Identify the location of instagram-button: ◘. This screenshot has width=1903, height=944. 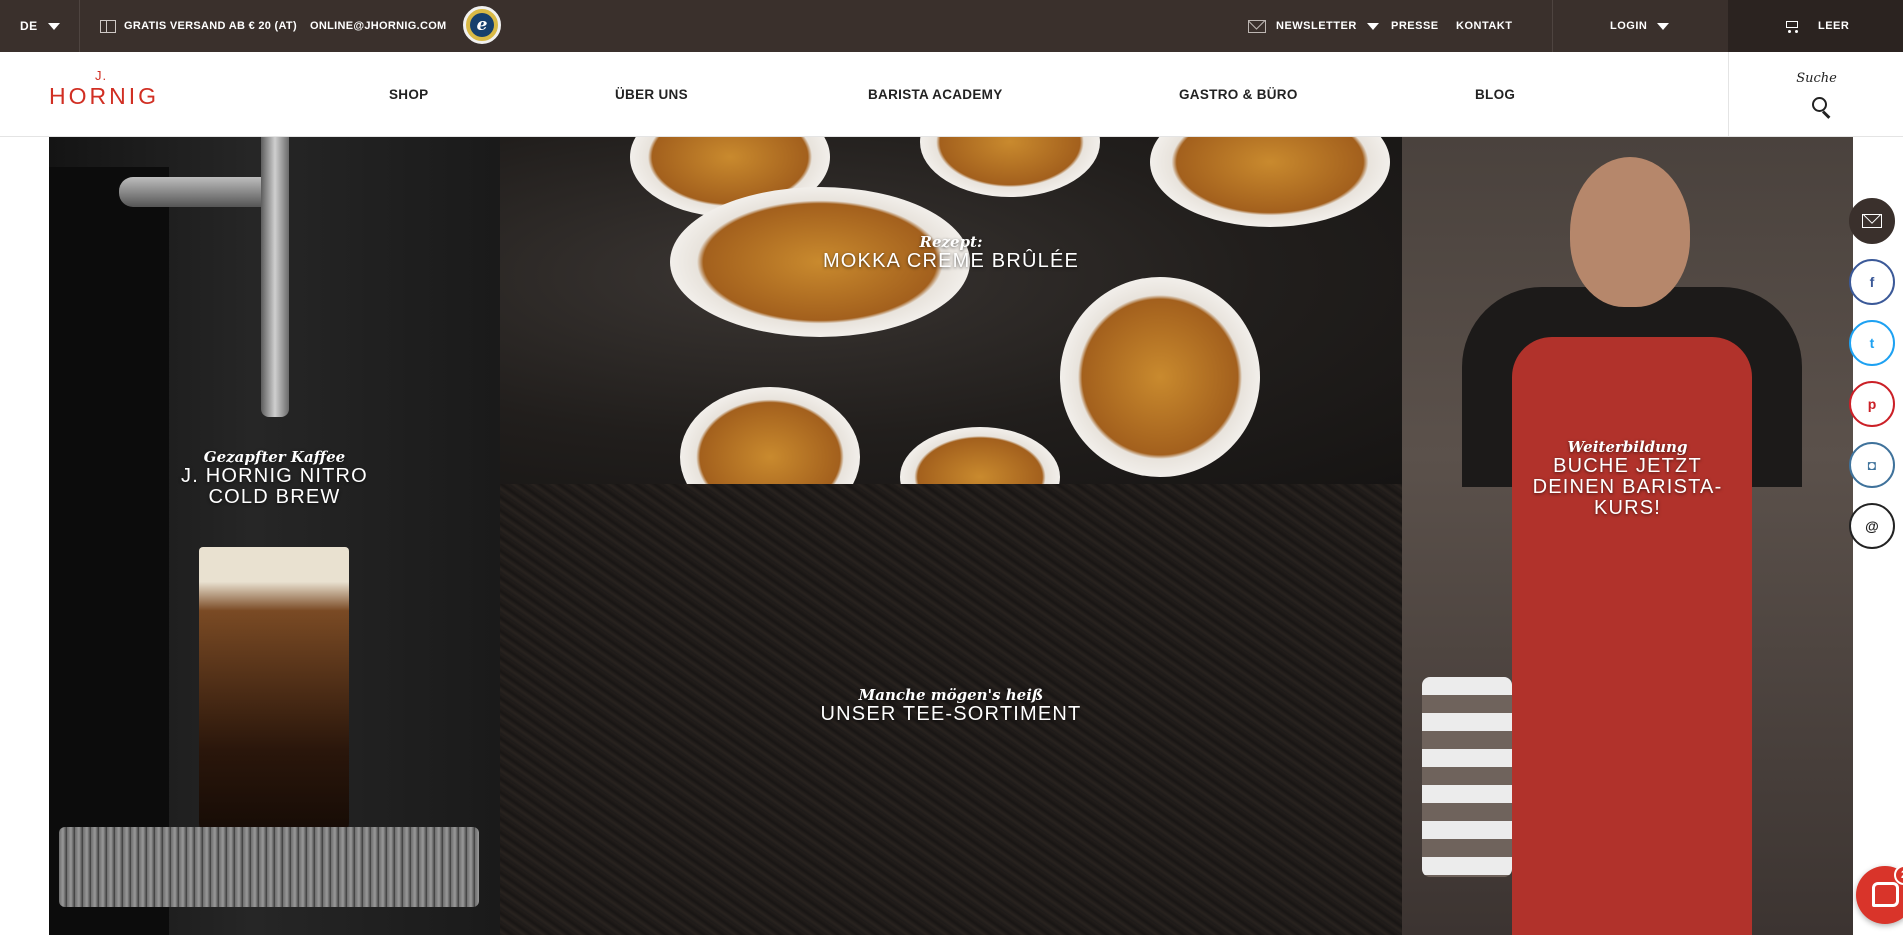
(1872, 465).